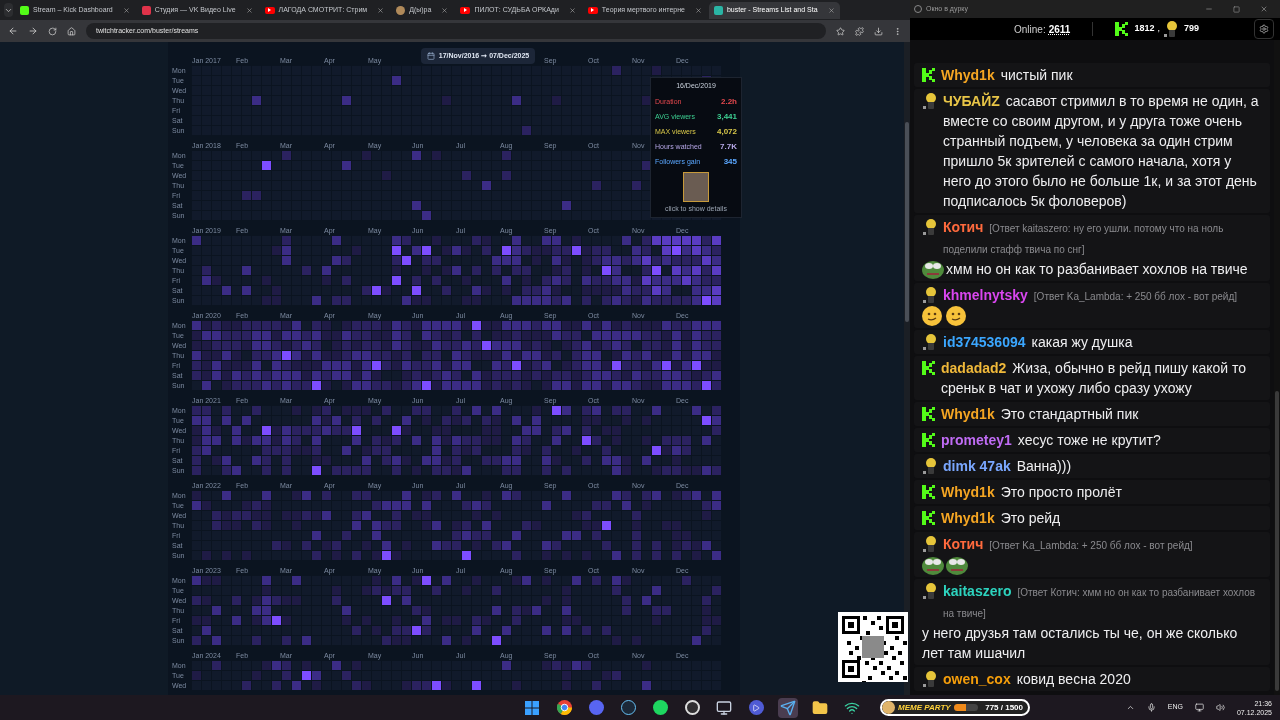 This screenshot has width=1280, height=720. Describe the element at coordinates (873, 647) in the screenshot. I see `qr-code-drawing` at that location.